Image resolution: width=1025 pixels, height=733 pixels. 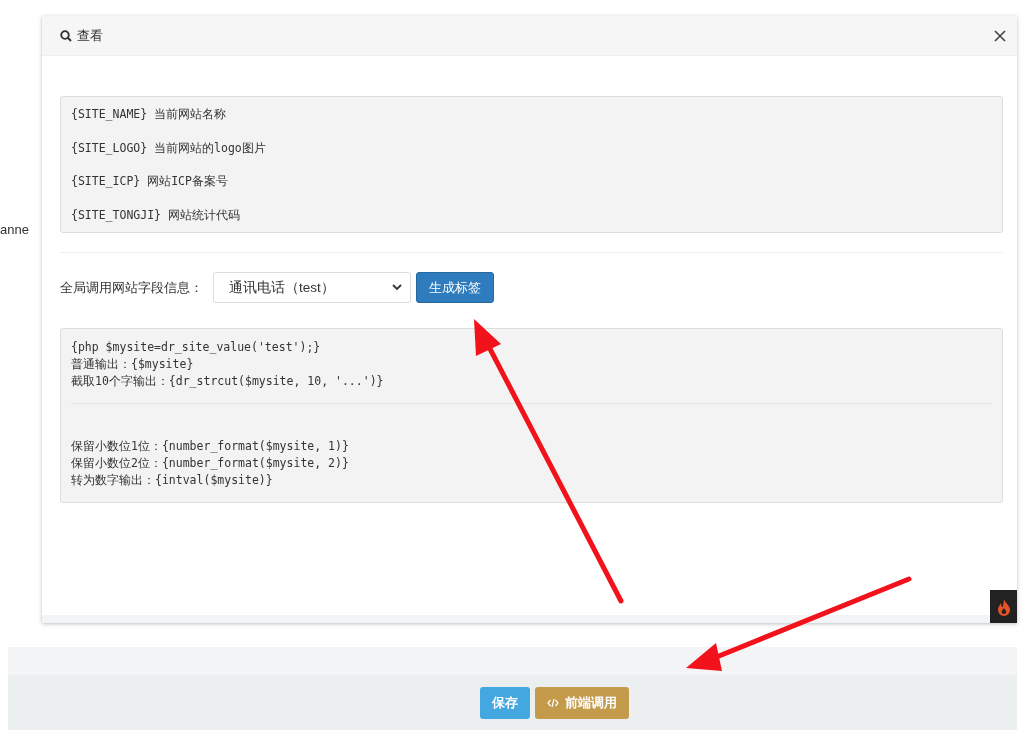 What do you see at coordinates (90, 35) in the screenshot?
I see `modal-title: 查看` at bounding box center [90, 35].